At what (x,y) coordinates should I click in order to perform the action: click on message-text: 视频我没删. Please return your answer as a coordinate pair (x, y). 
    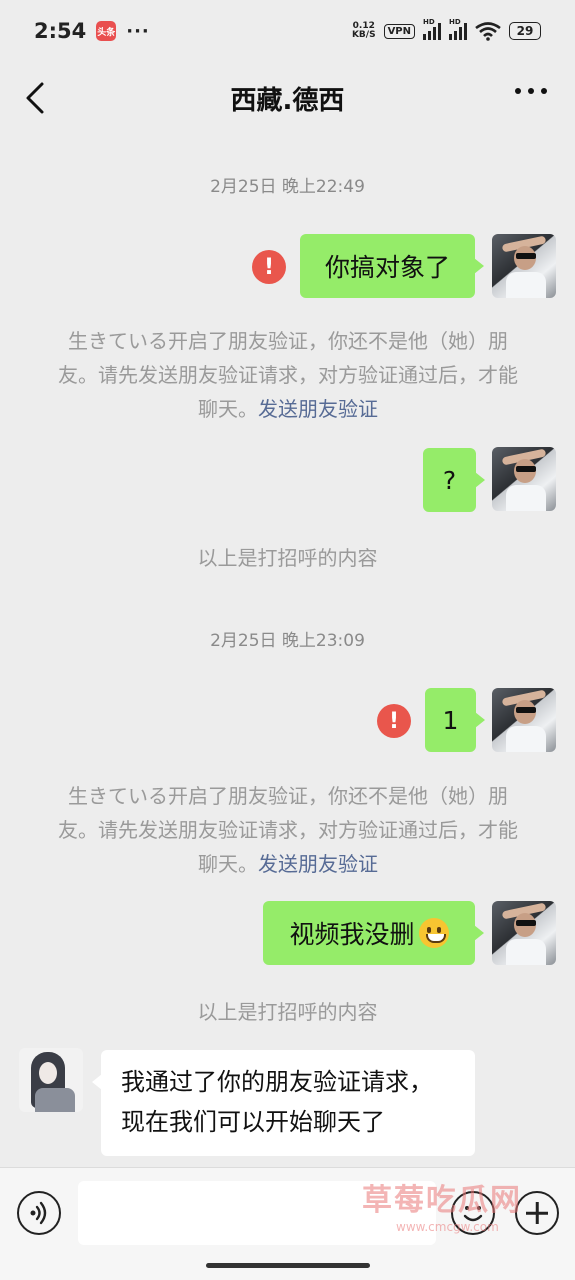
    Looking at the image, I should click on (352, 934).